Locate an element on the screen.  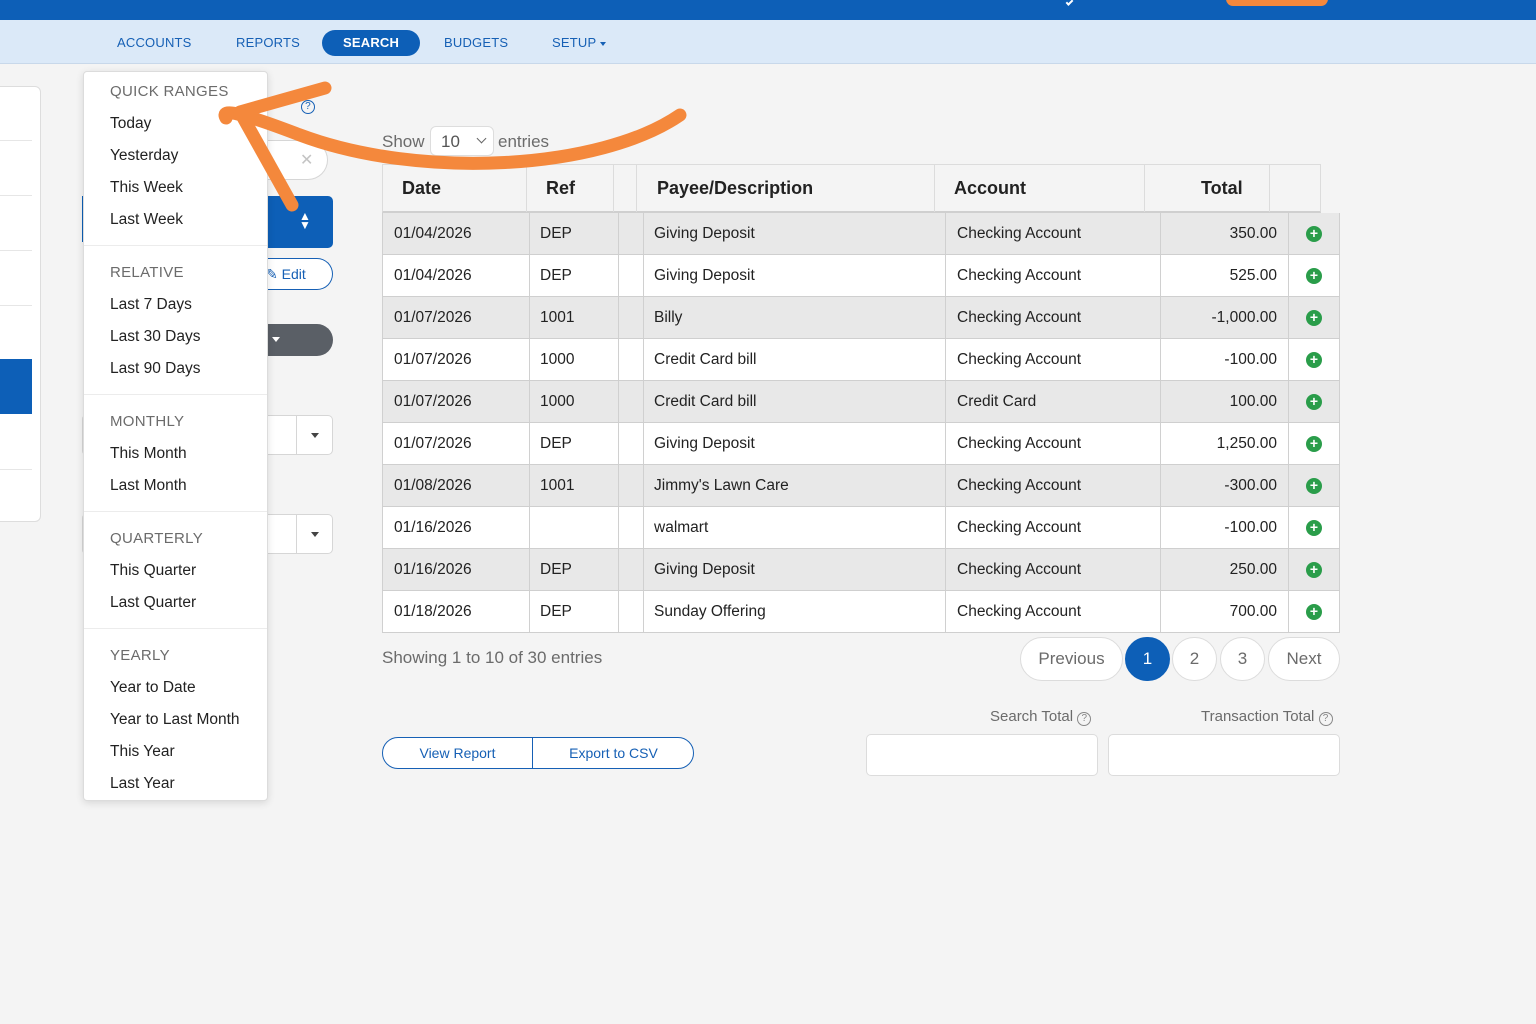
section-header-quick-ranges: QUICK RANGES is located at coordinates (169, 91).